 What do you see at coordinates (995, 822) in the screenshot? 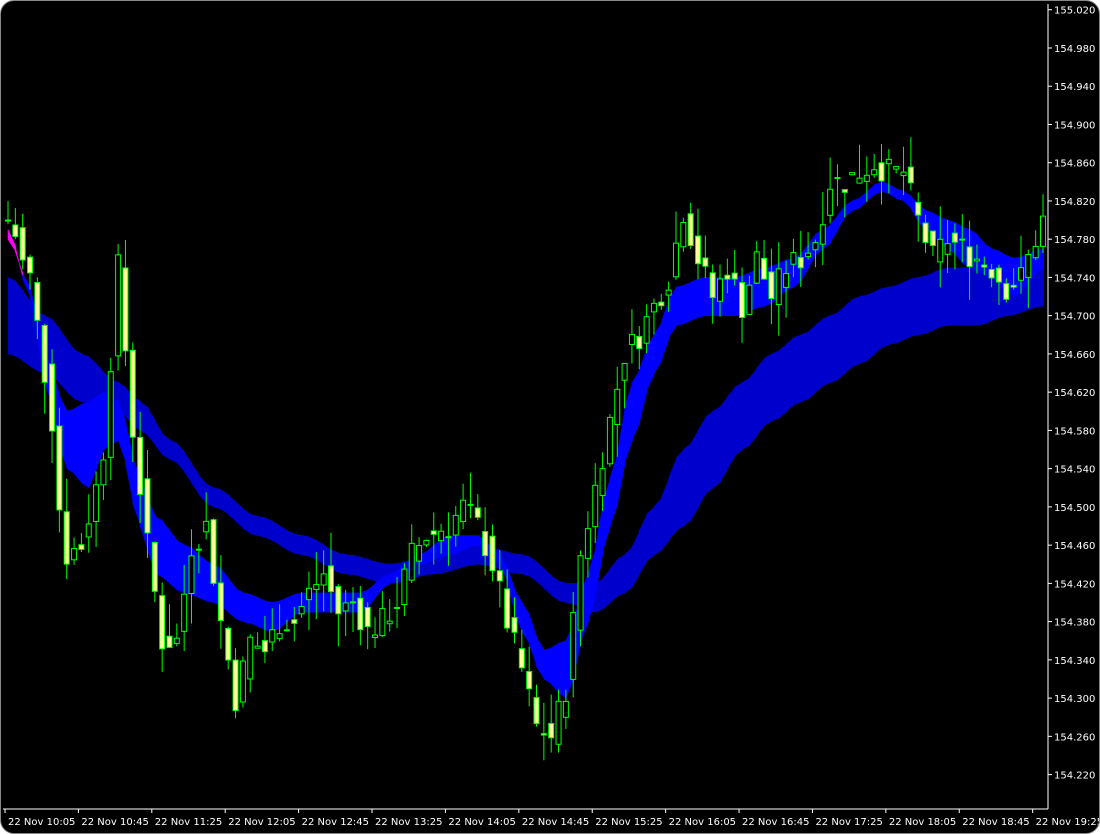
I see `x-tick-label: 22 Nov 18:45` at bounding box center [995, 822].